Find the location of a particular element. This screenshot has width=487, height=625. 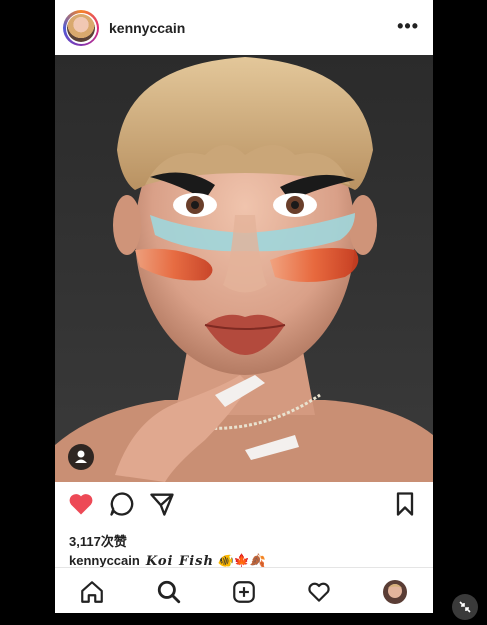

post-actions is located at coordinates (244, 507).